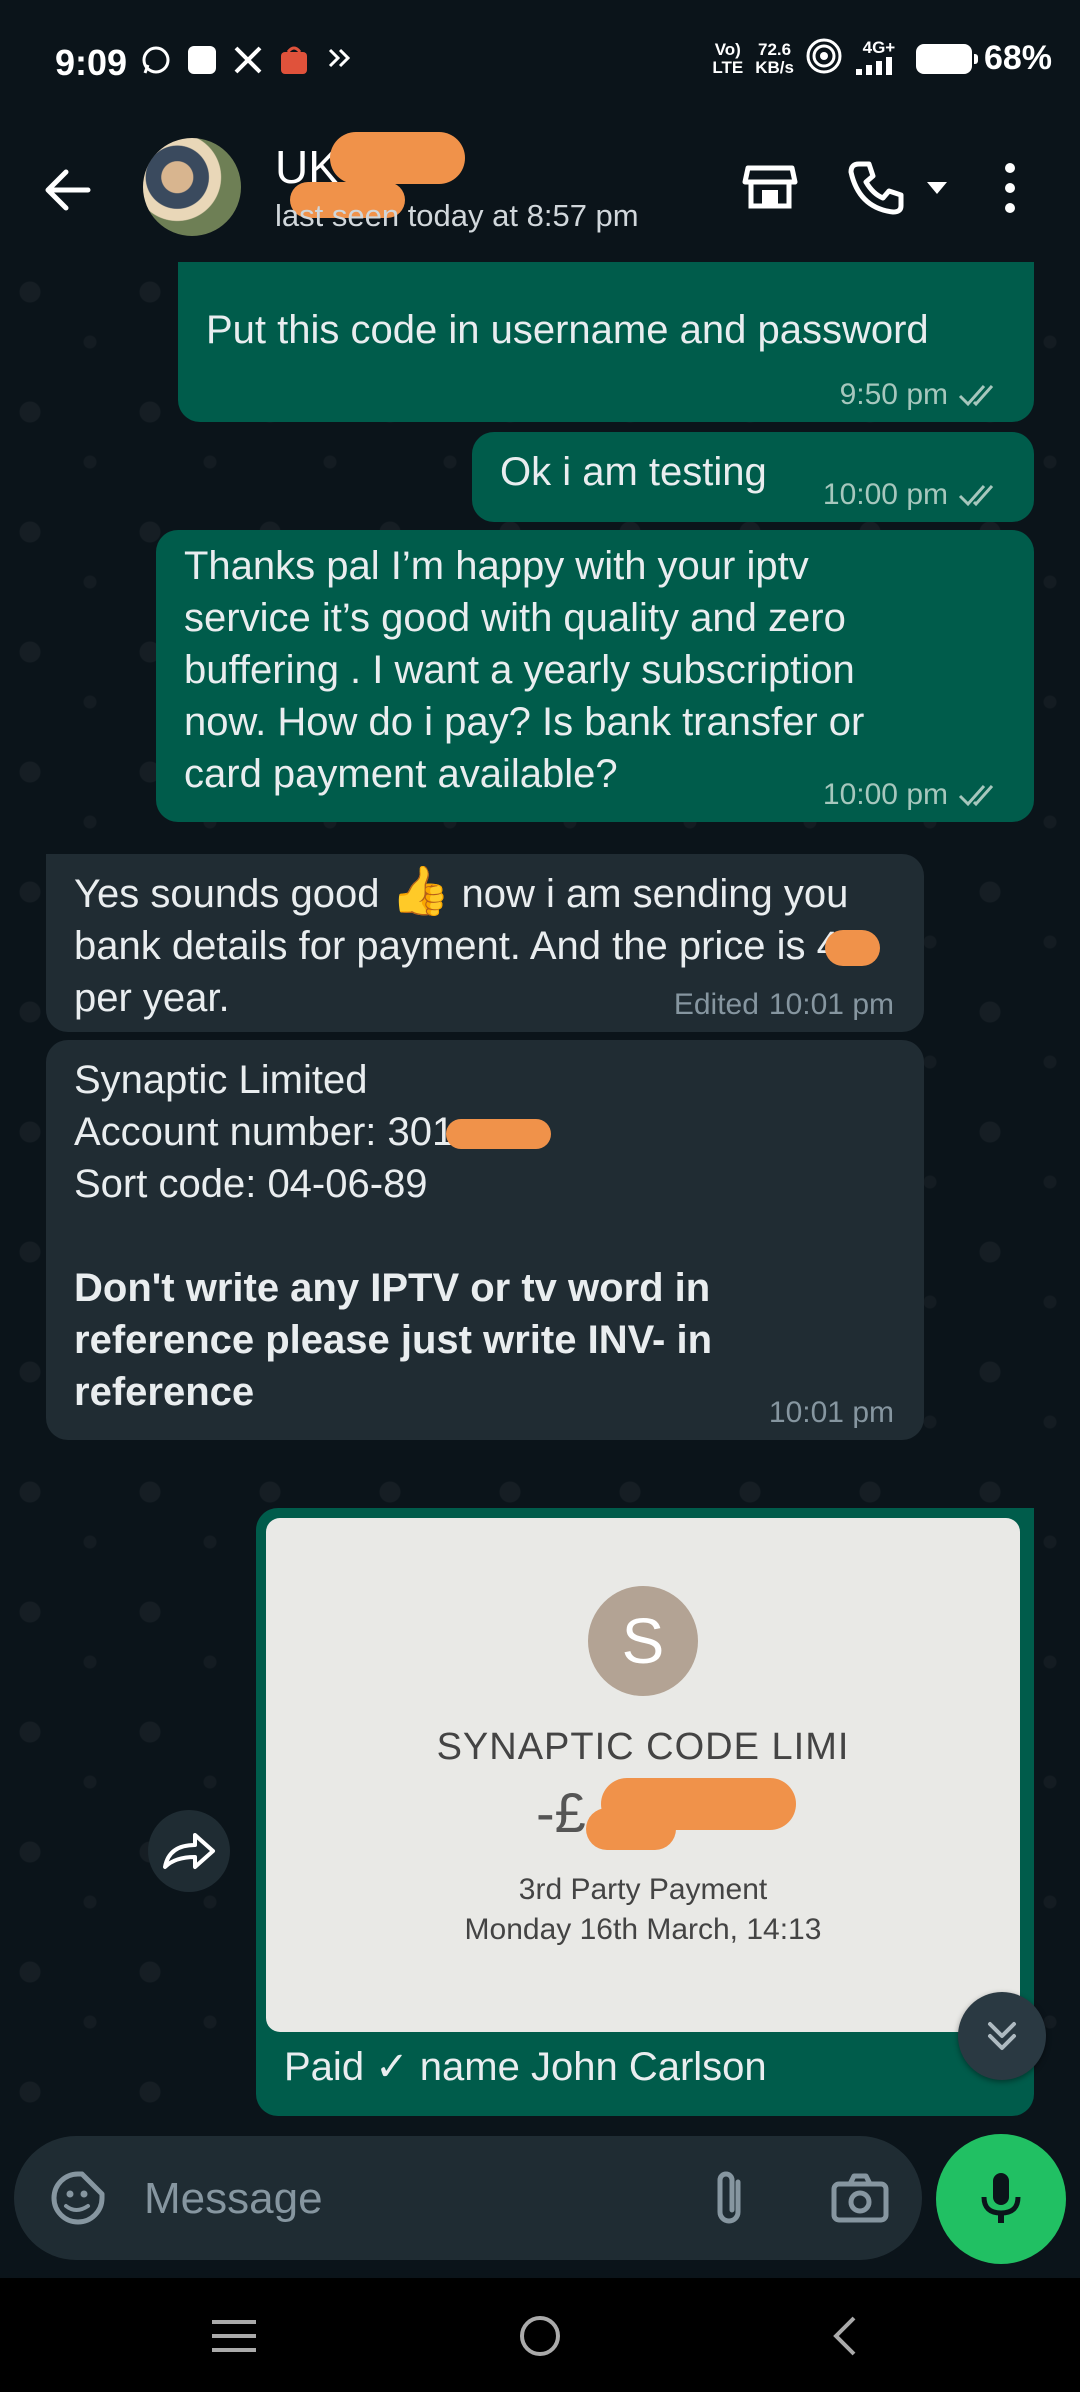 Image resolution: width=1080 pixels, height=2392 pixels. I want to click on message-meta: 9:50 pm, so click(922, 395).